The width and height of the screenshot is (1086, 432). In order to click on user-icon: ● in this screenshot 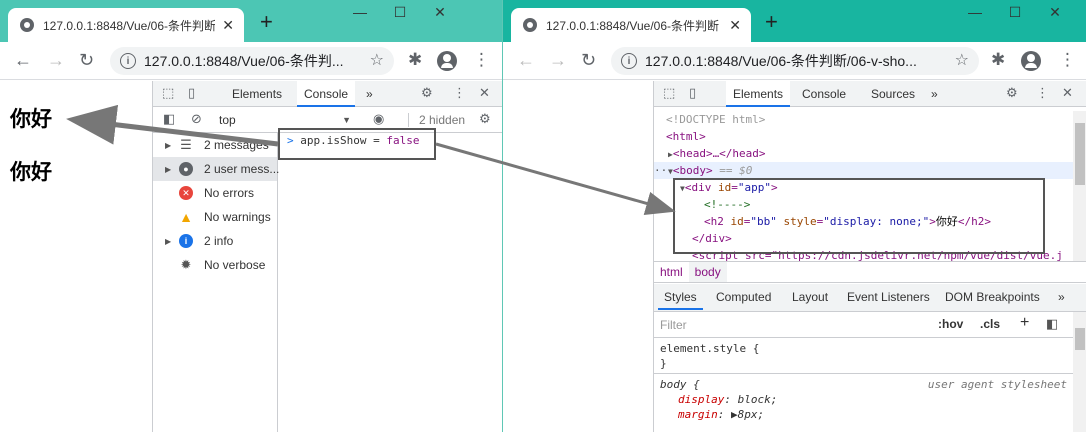, I will do `click(186, 169)`.